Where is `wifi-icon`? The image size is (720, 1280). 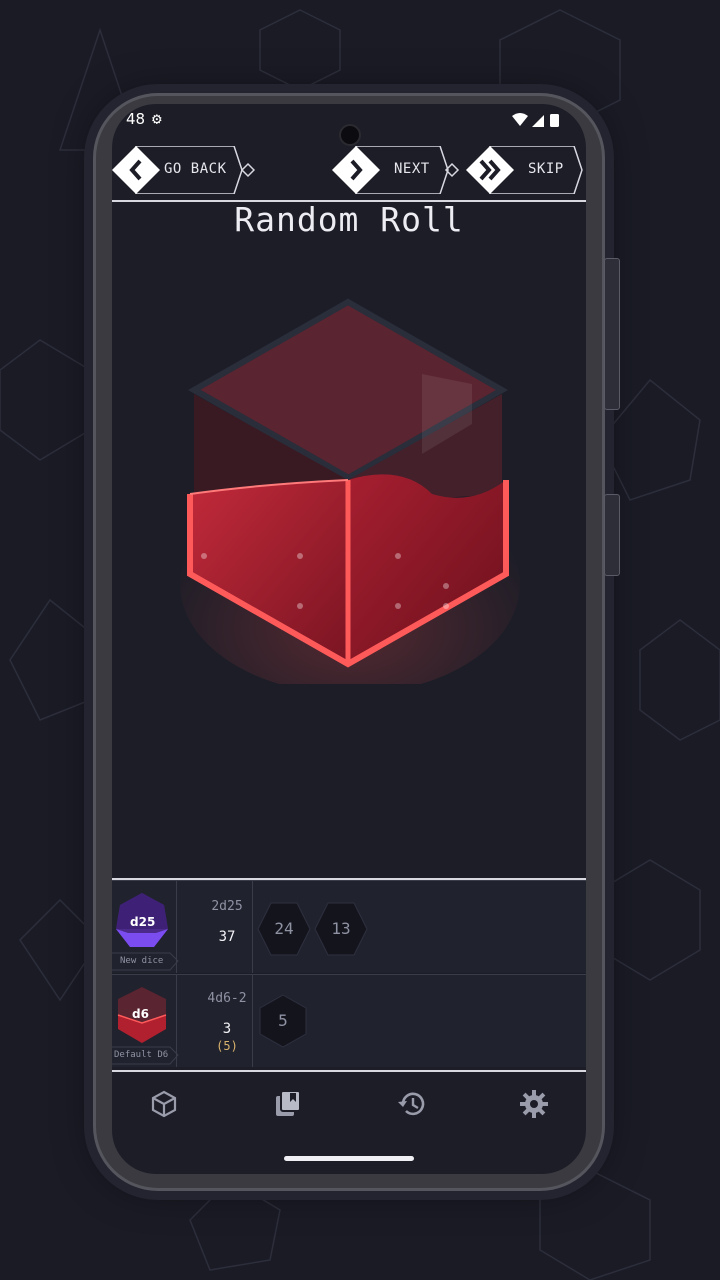 wifi-icon is located at coordinates (520, 119).